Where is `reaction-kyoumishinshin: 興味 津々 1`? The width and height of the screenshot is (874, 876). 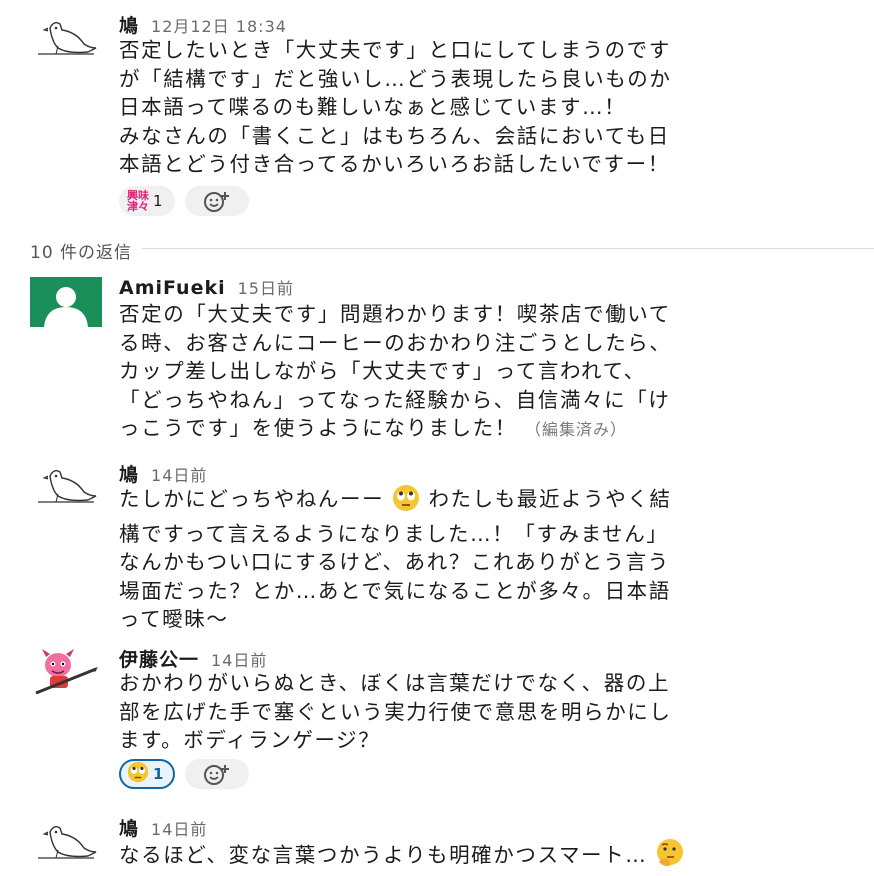
reaction-kyoumishinshin: 興味 津々 1 is located at coordinates (147, 201).